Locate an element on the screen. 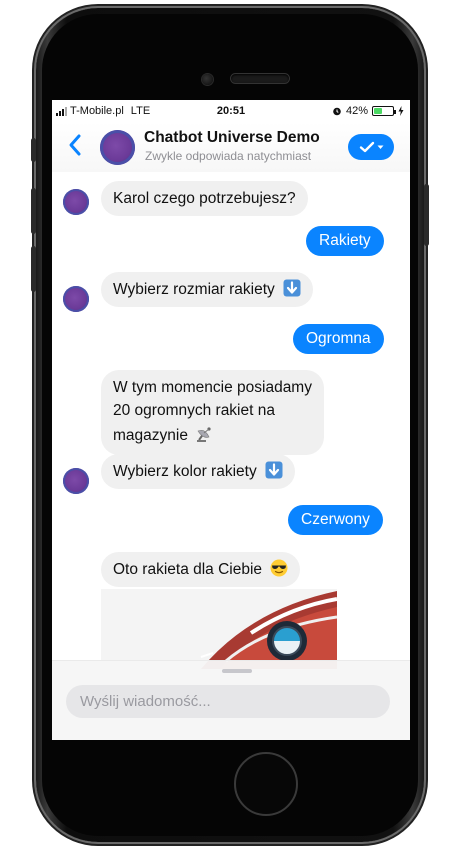 Image resolution: width=454 pixels, height=850 pixels. chat-title: Chatbot Universe Demo is located at coordinates (232, 138).